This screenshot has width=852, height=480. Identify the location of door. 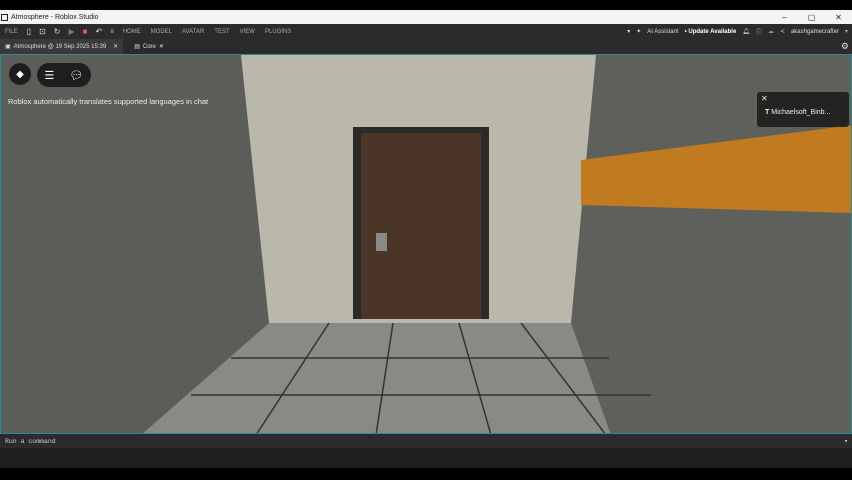
(421, 226).